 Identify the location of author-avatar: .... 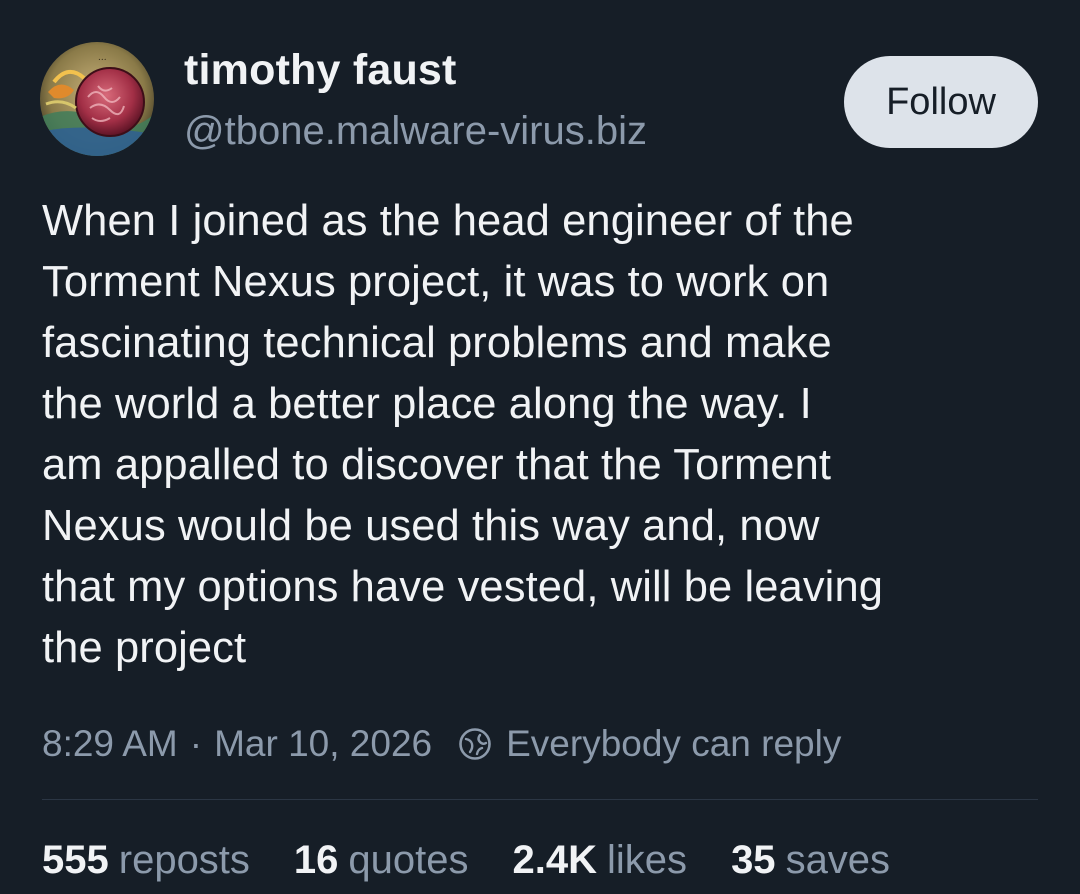
(97, 99).